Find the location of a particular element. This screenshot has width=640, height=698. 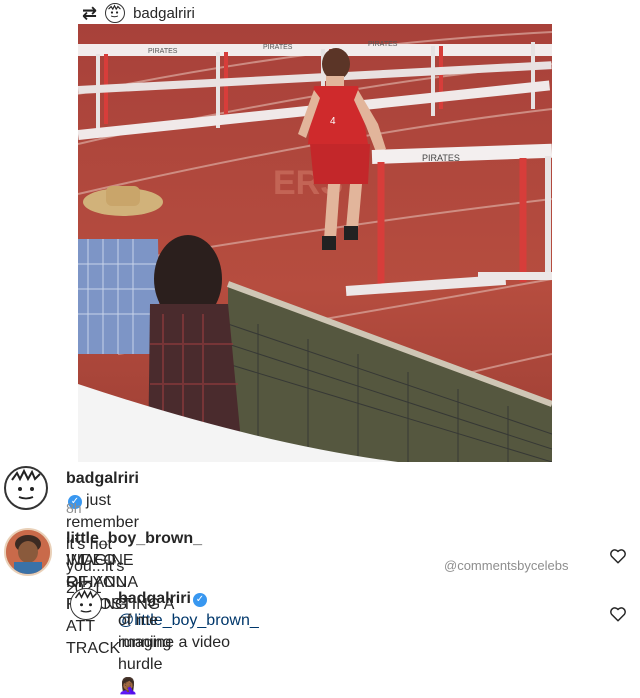

repost-avatar is located at coordinates (115, 13).